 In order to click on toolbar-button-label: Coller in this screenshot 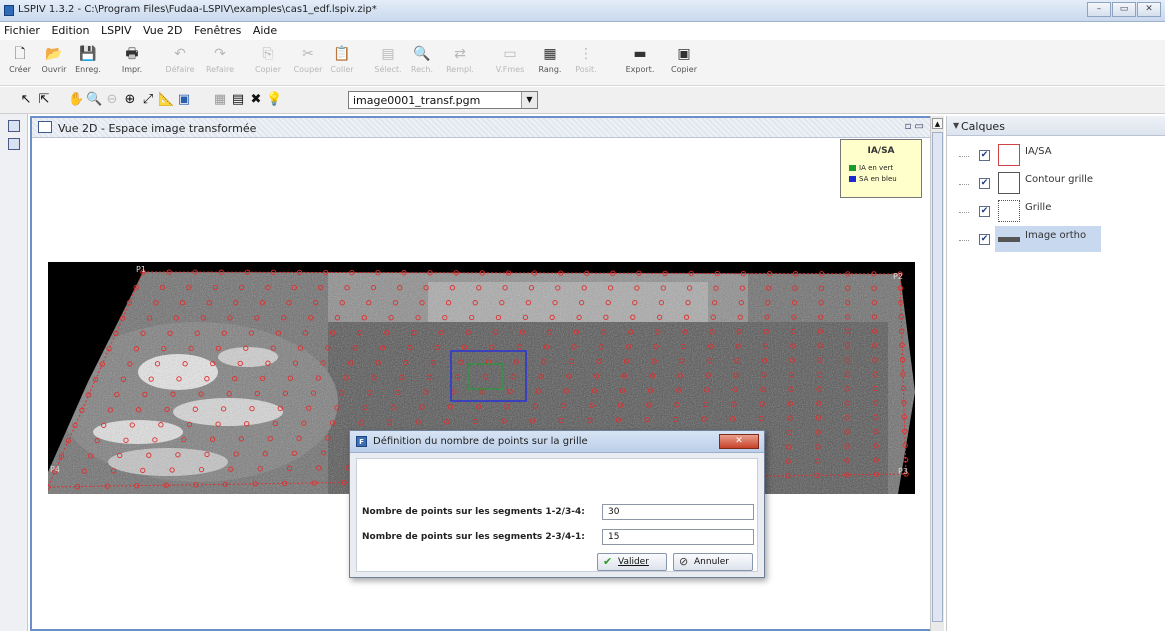, I will do `click(342, 69)`.